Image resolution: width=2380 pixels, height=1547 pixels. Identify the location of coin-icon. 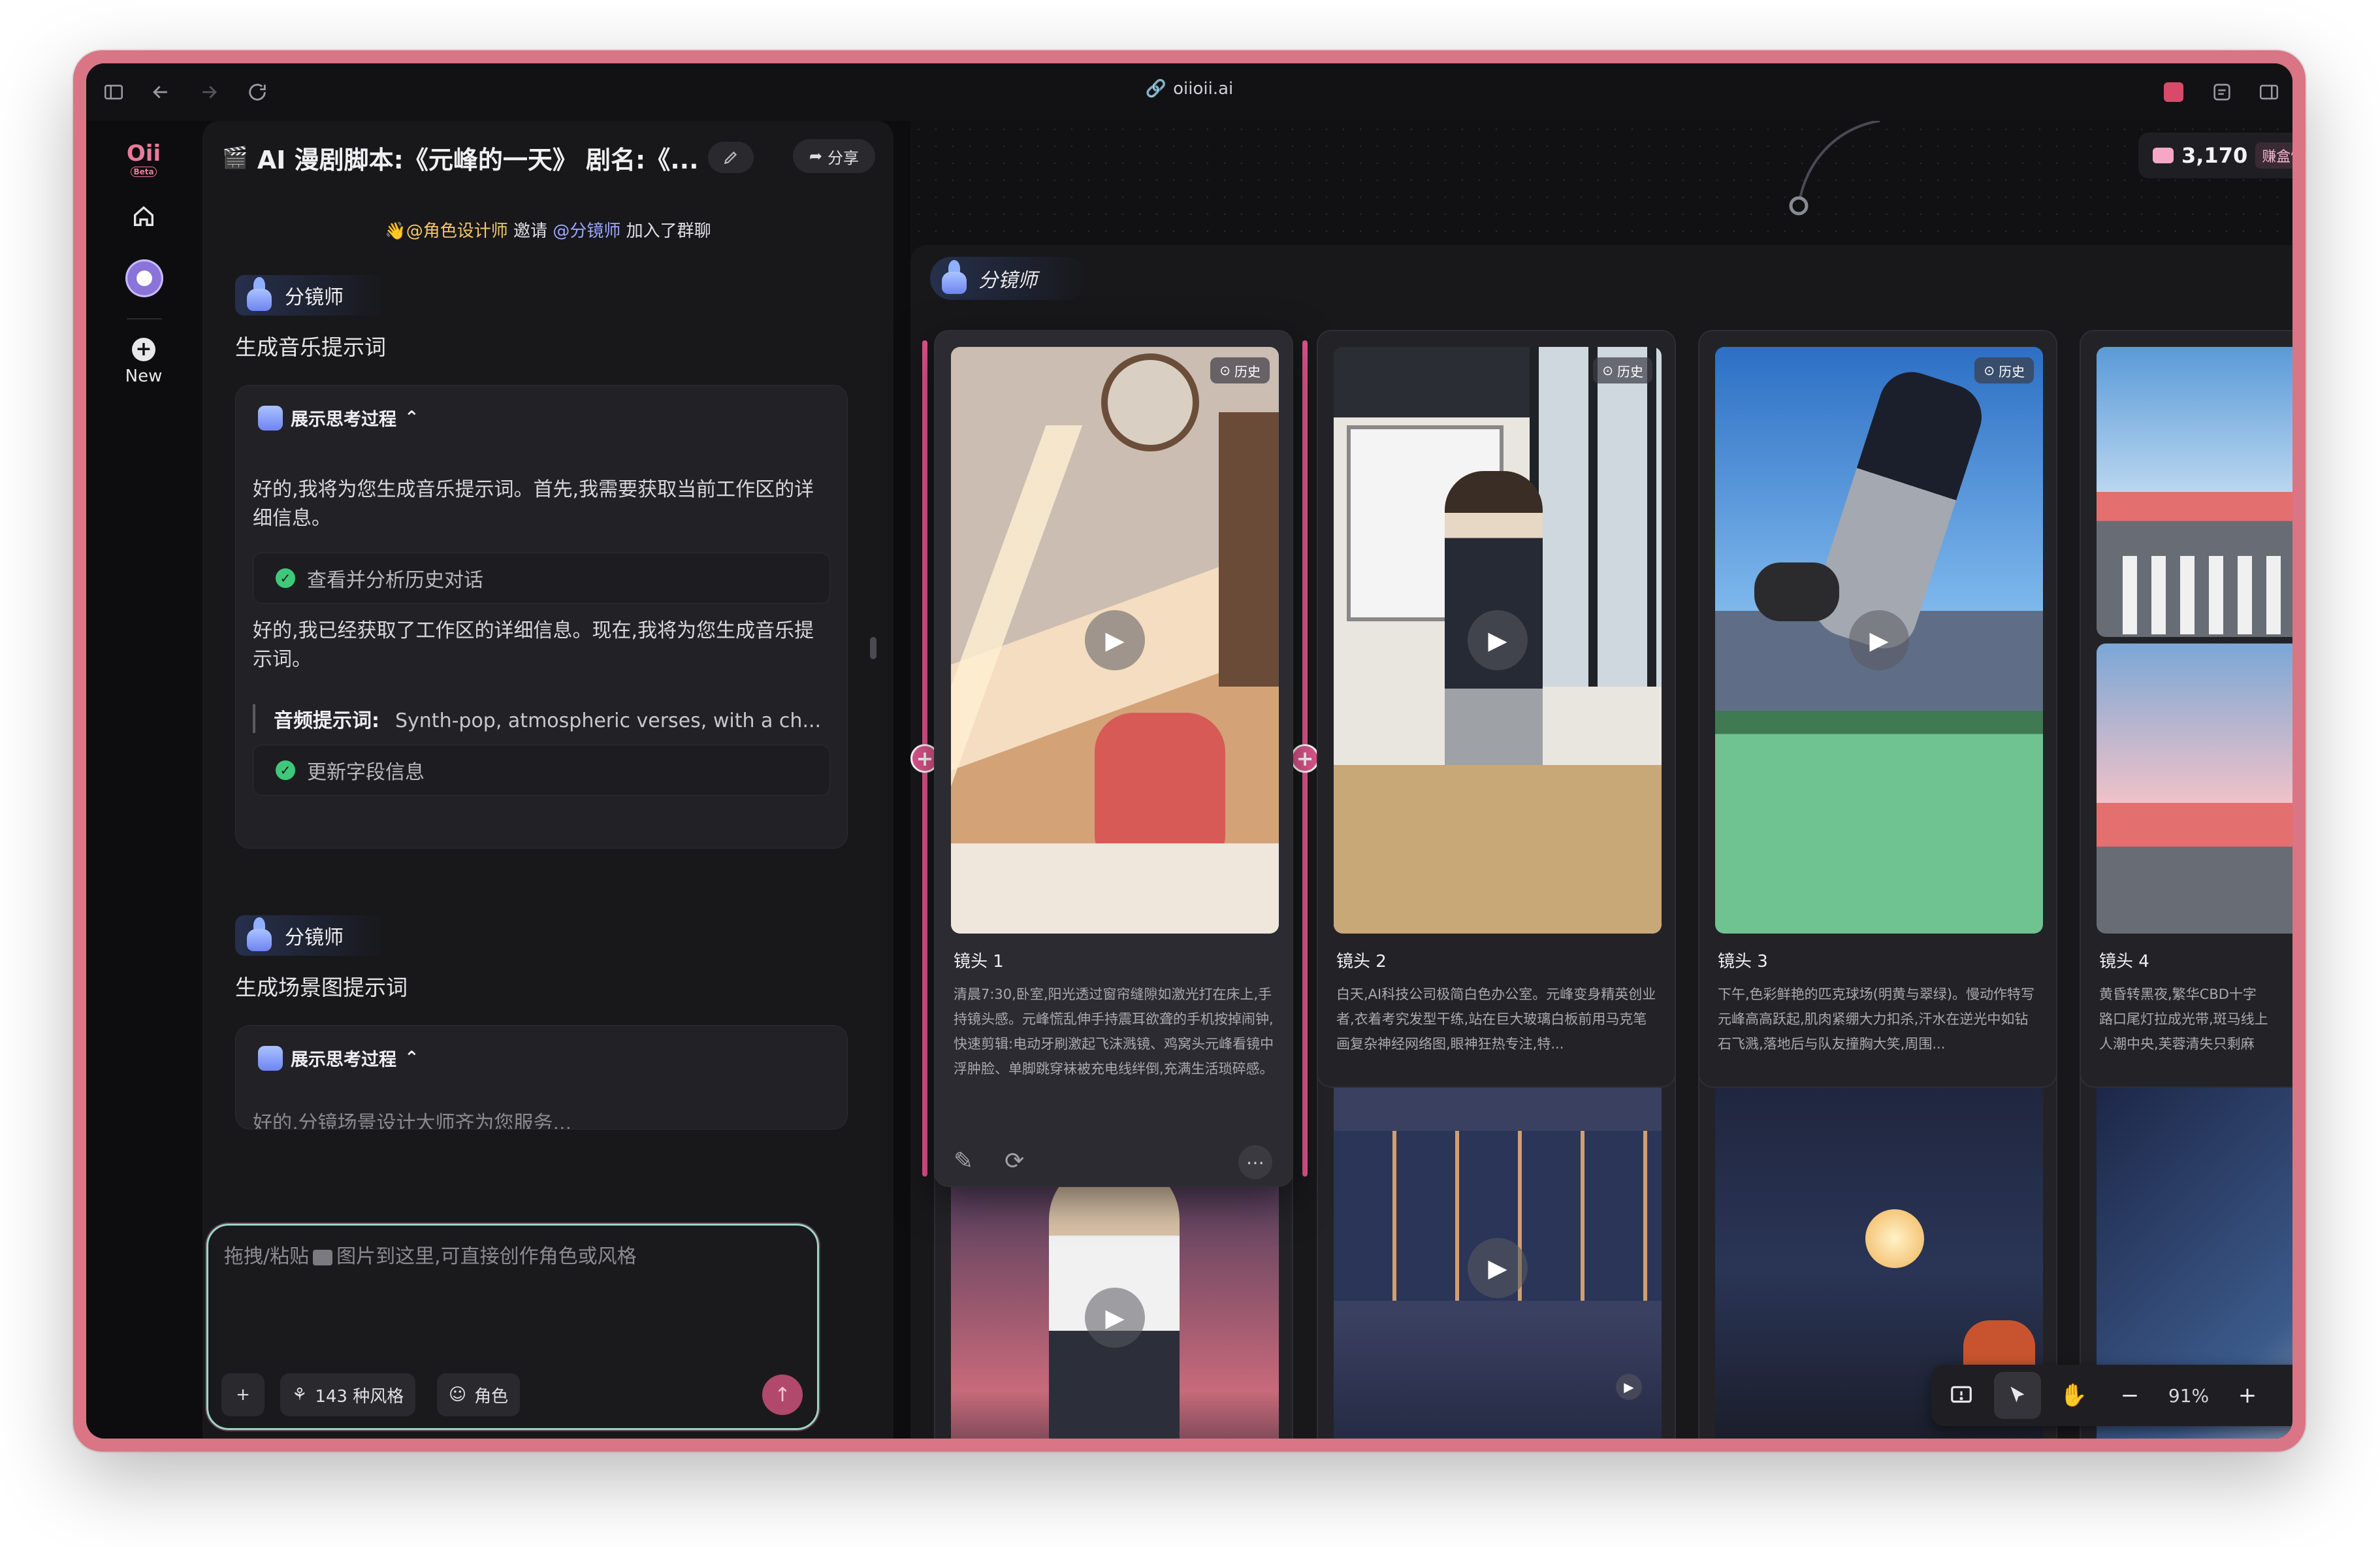
(2163, 155).